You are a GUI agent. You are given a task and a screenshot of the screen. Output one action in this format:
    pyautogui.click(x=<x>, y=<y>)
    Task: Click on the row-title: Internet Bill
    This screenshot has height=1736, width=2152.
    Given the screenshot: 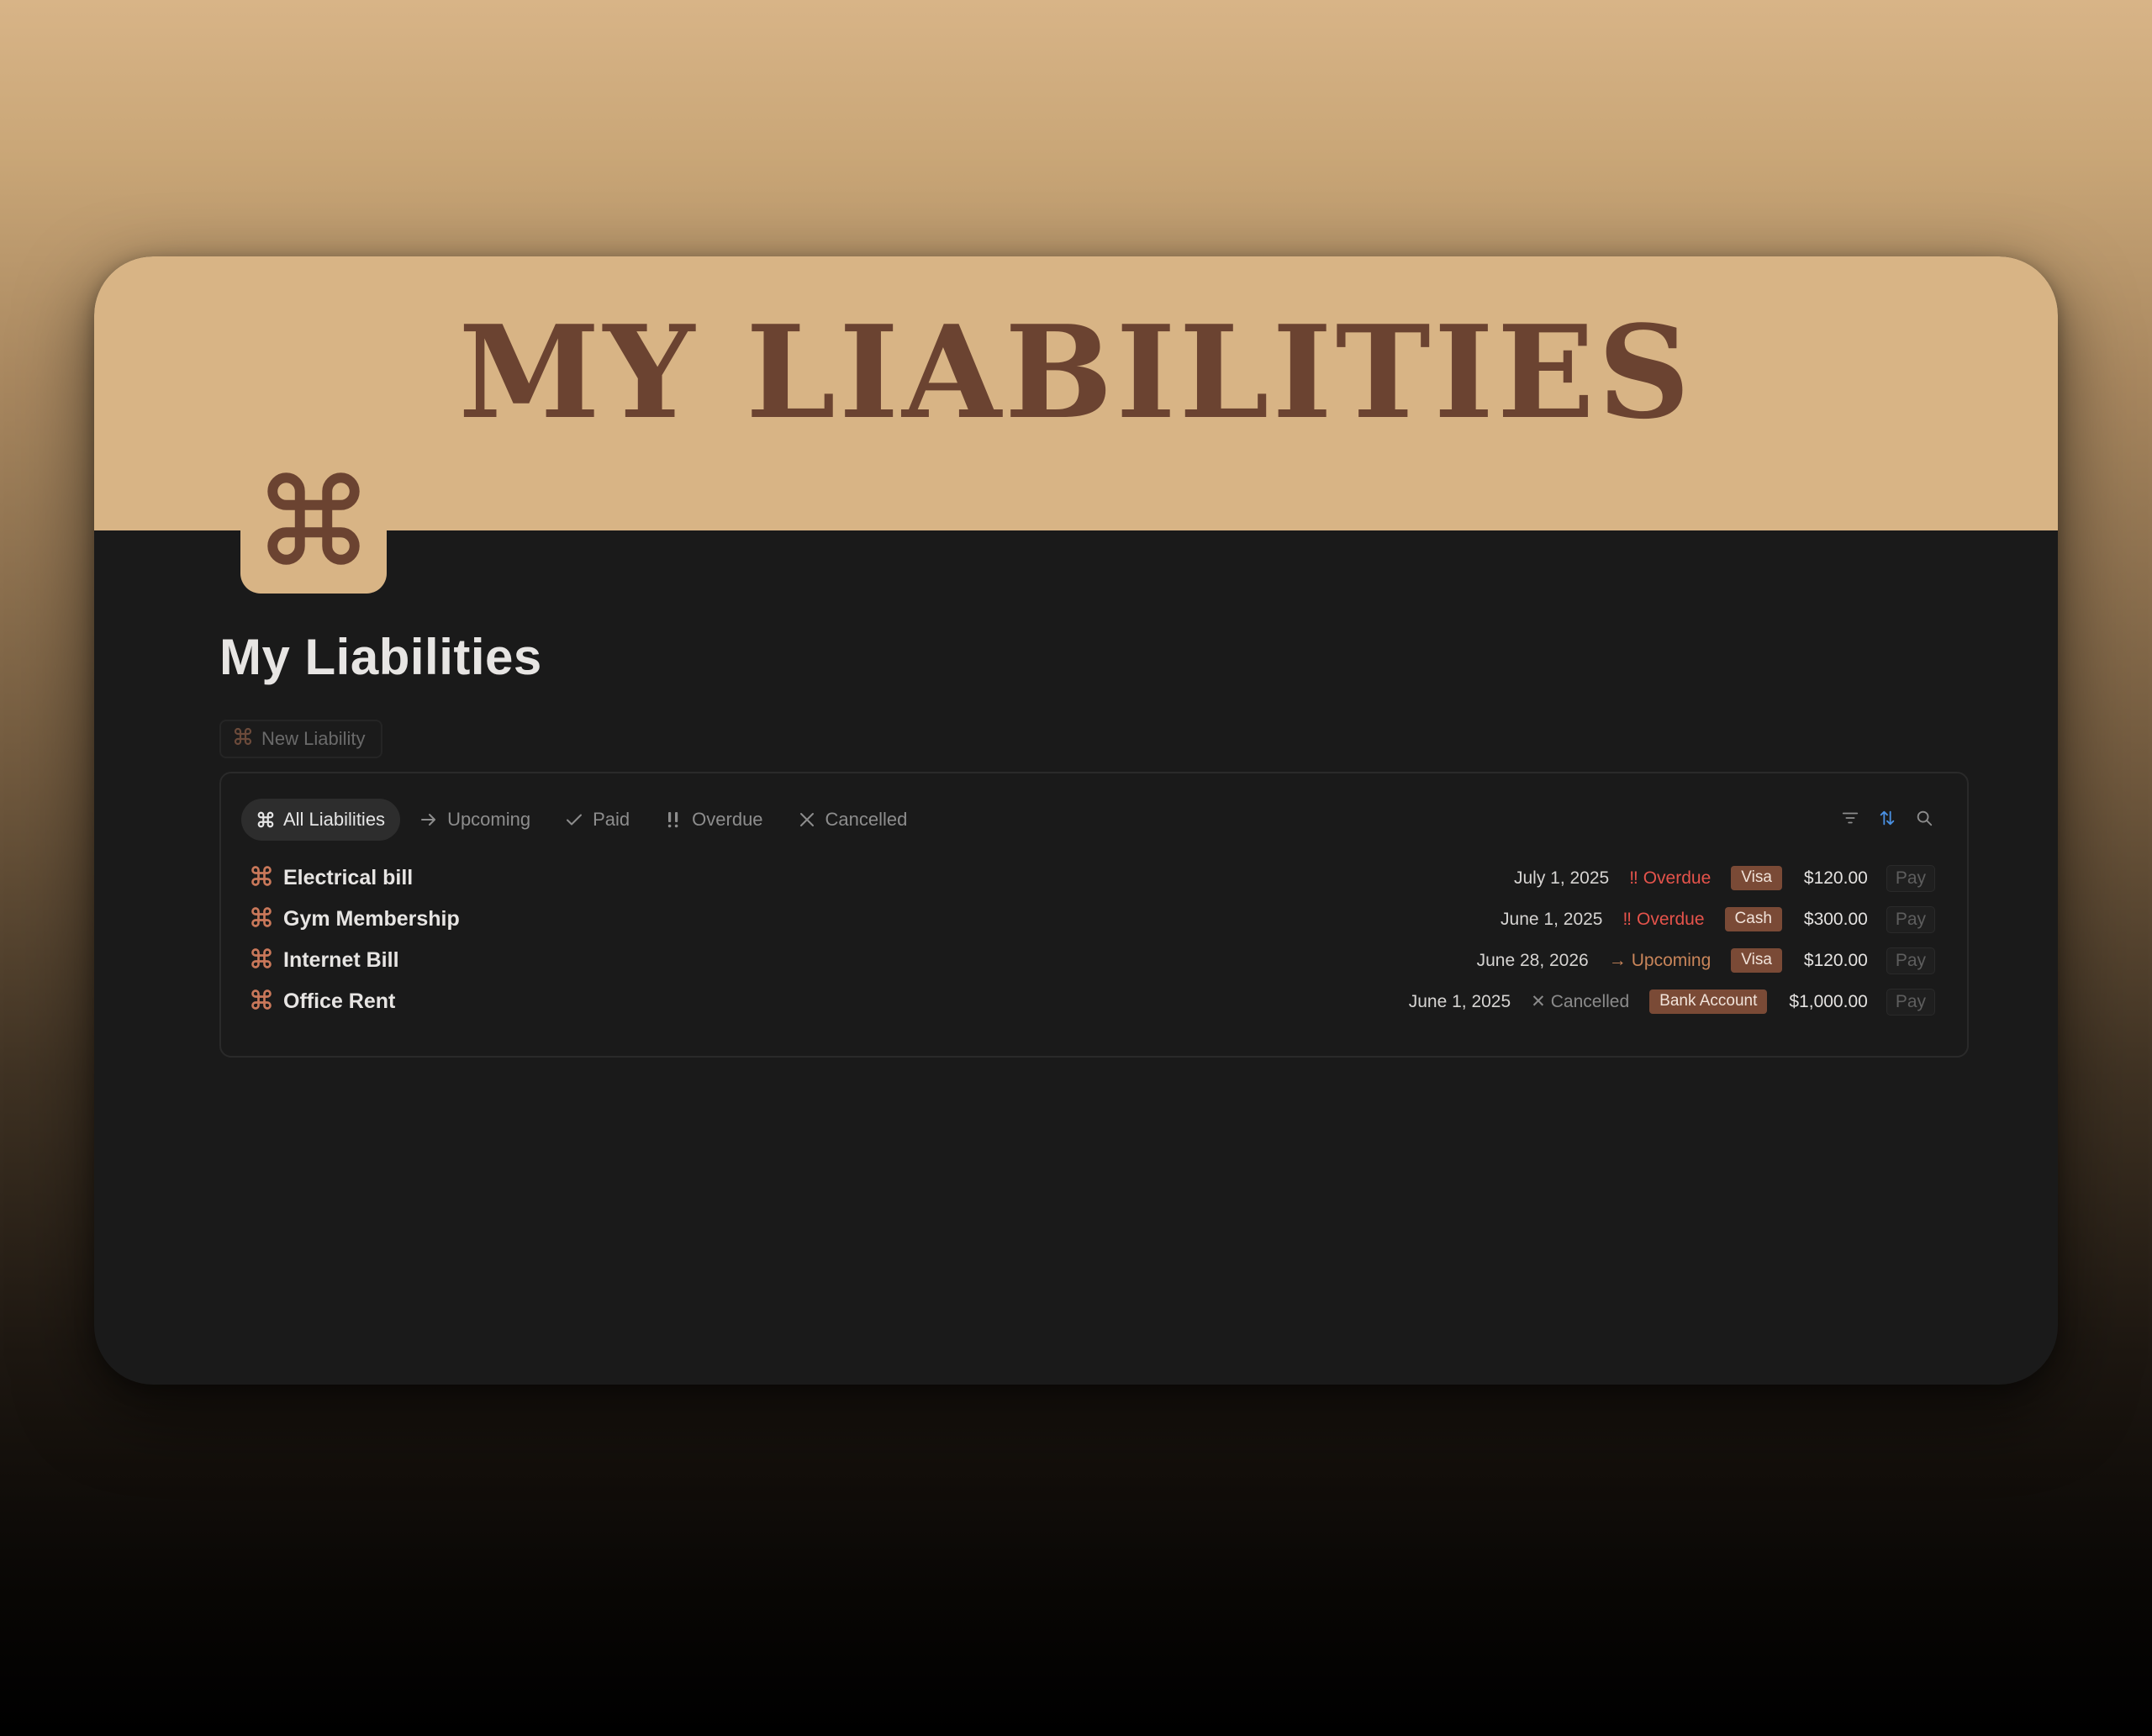 What is the action you would take?
    pyautogui.click(x=324, y=960)
    